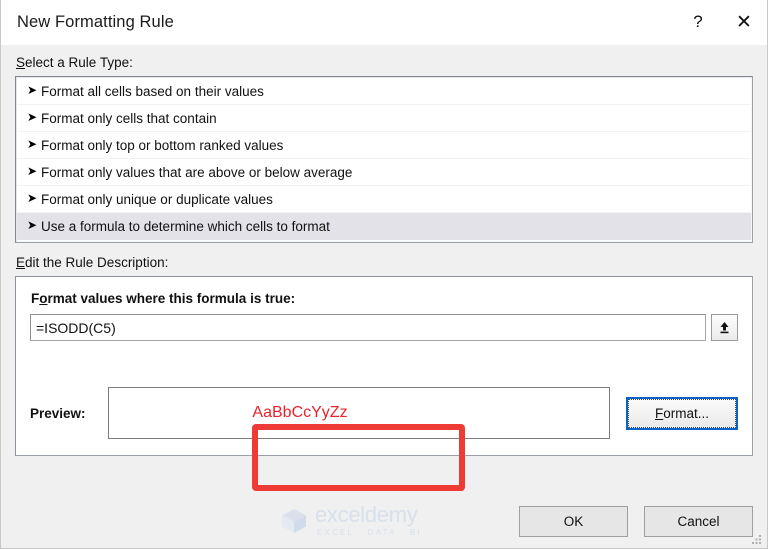  I want to click on formula-field-label-rest: rmat values where this formula is true:, so click(171, 298).